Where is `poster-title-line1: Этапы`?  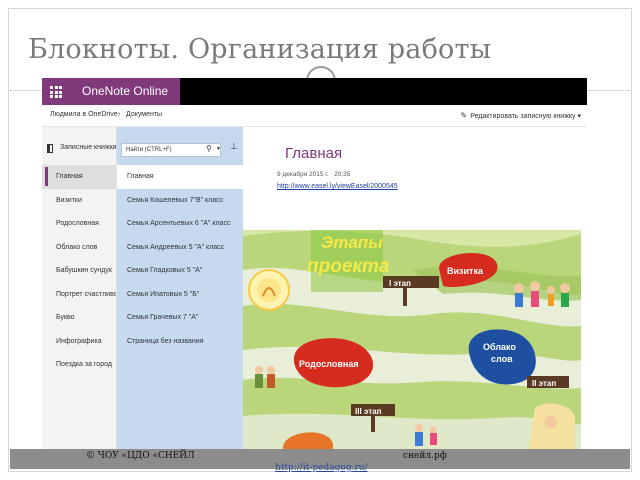 poster-title-line1: Этапы is located at coordinates (352, 242).